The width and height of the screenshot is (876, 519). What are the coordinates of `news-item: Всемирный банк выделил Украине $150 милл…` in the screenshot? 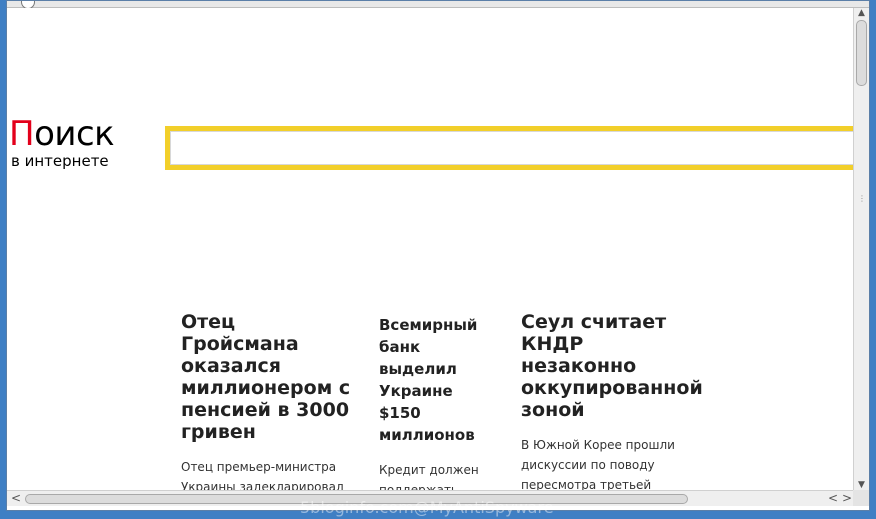 It's located at (439, 402).